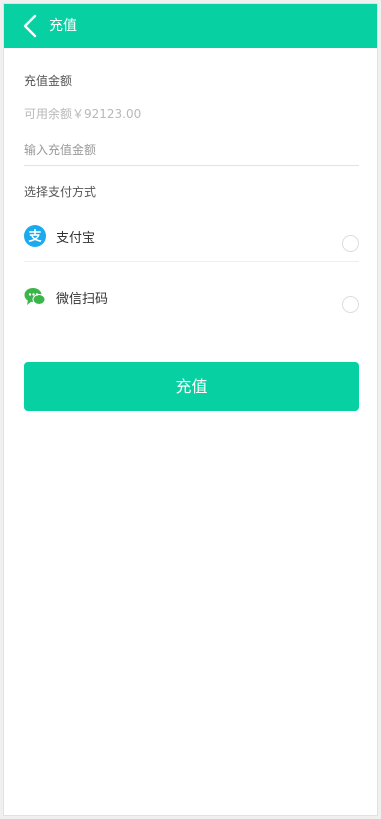 Image resolution: width=381 pixels, height=819 pixels. What do you see at coordinates (83, 114) in the screenshot?
I see `available-balance: 可用余额￥92123.00` at bounding box center [83, 114].